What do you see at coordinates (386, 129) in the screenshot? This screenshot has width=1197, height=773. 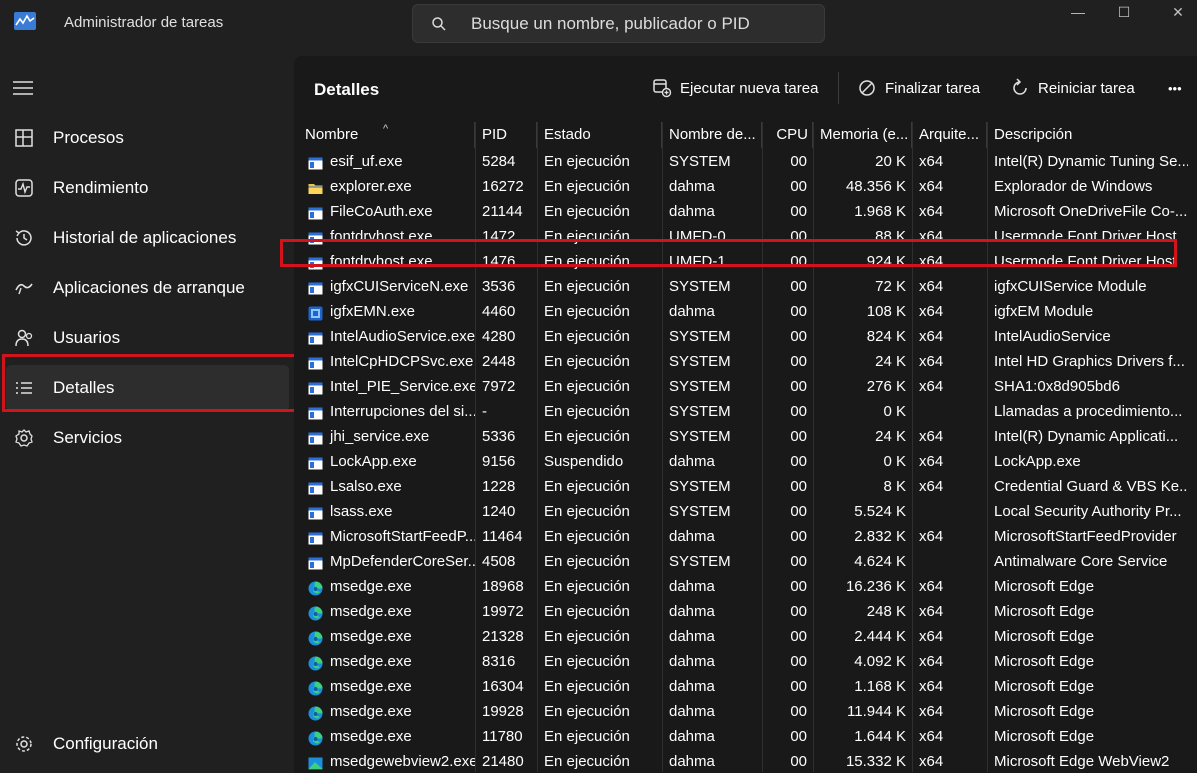 I see `sort-up-icon: ^` at bounding box center [386, 129].